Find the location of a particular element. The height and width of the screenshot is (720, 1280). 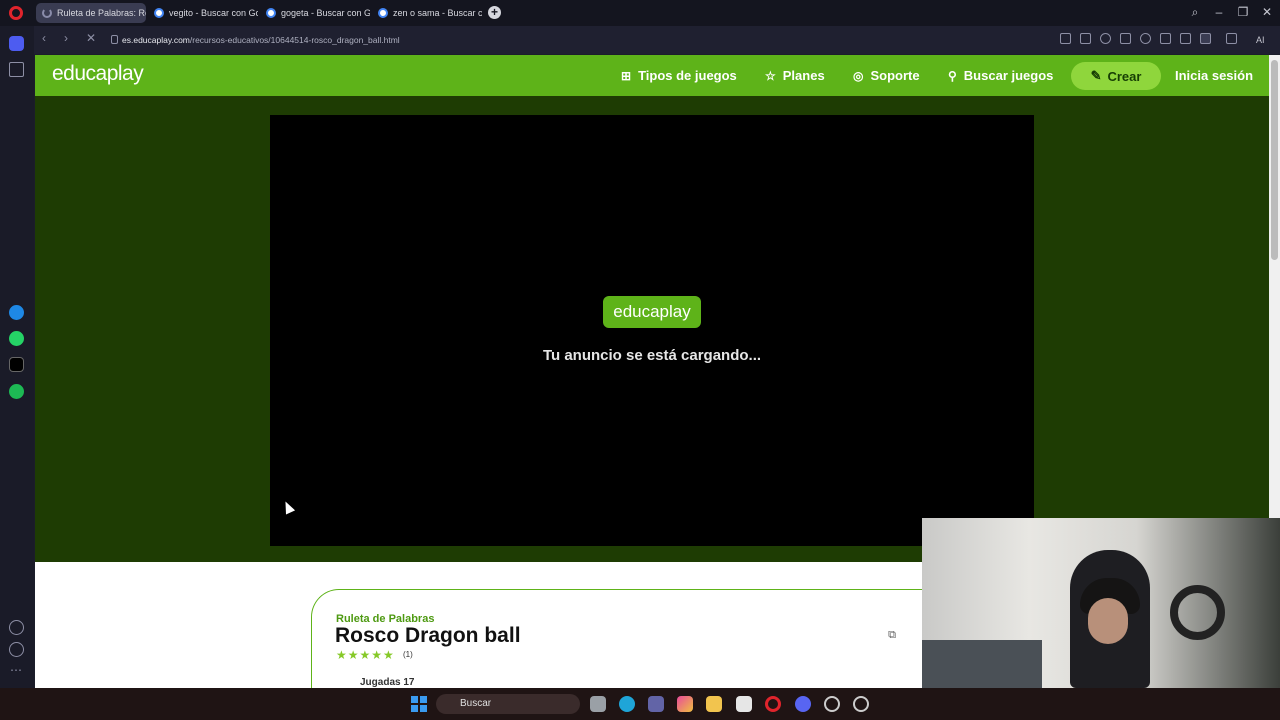

rating-stars: ★★★★★ is located at coordinates (365, 655).